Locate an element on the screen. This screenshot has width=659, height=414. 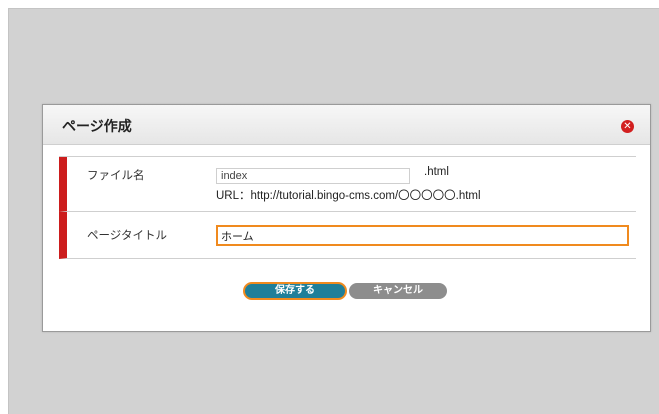
button-group: 保存する キャンセル is located at coordinates (348, 291).